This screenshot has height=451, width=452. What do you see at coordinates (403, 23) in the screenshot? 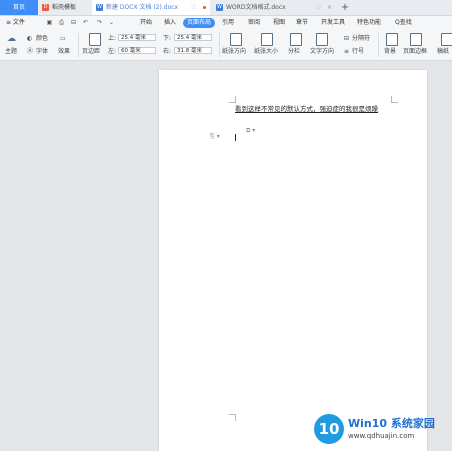
I see `search-button: Q查找` at bounding box center [403, 23].